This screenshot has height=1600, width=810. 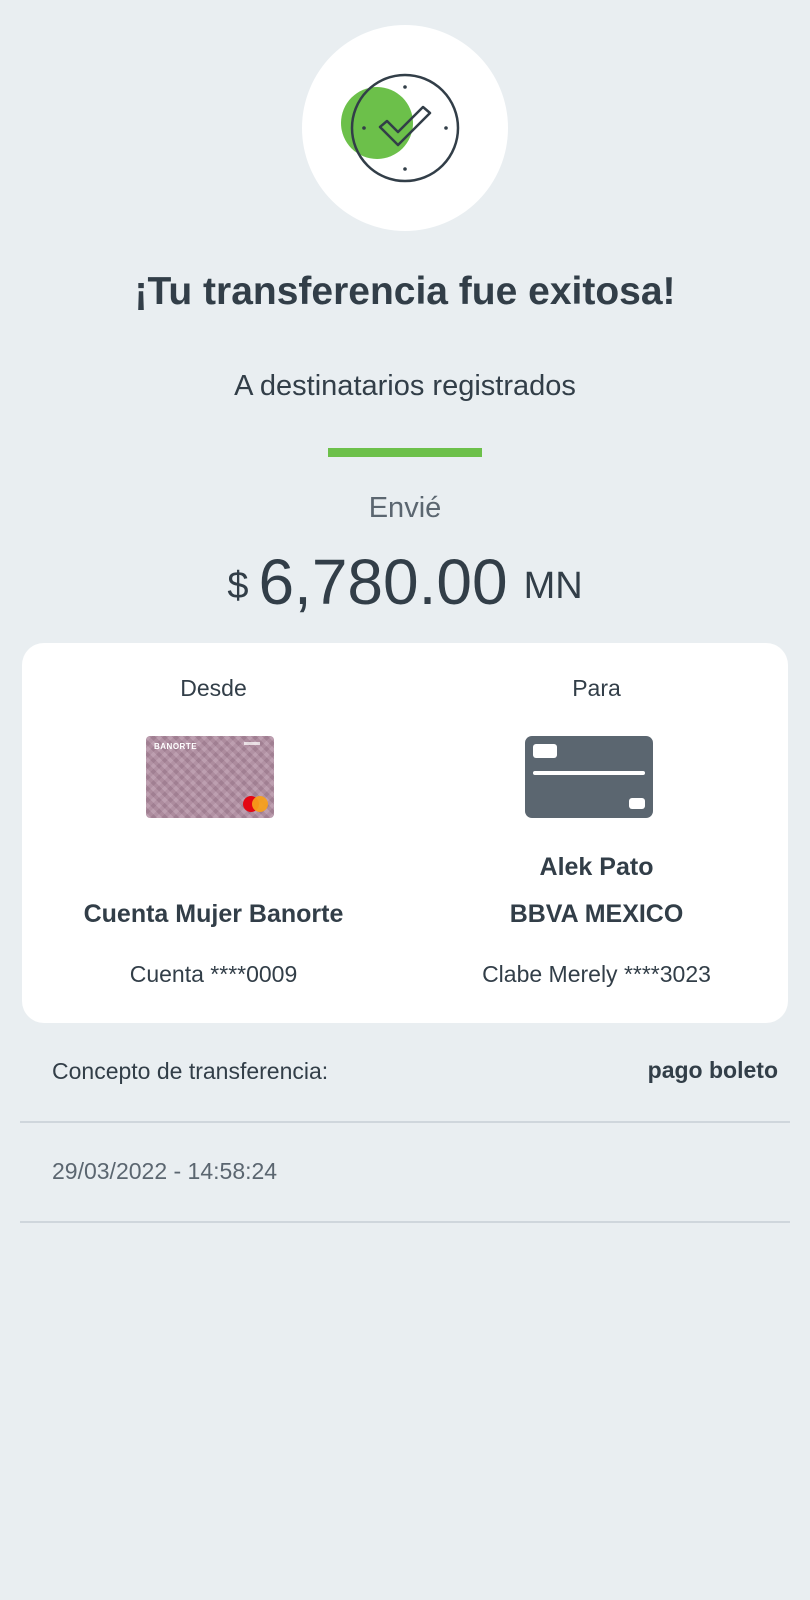 What do you see at coordinates (405, 386) in the screenshot?
I see `page-subtitle: A destinatarios registrados` at bounding box center [405, 386].